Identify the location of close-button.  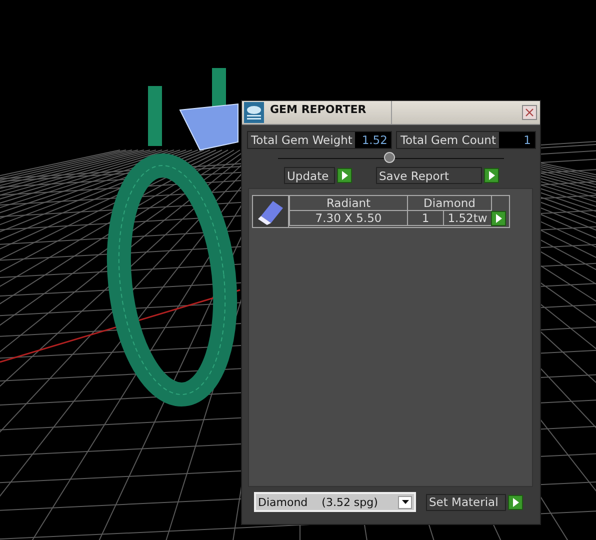
(529, 112).